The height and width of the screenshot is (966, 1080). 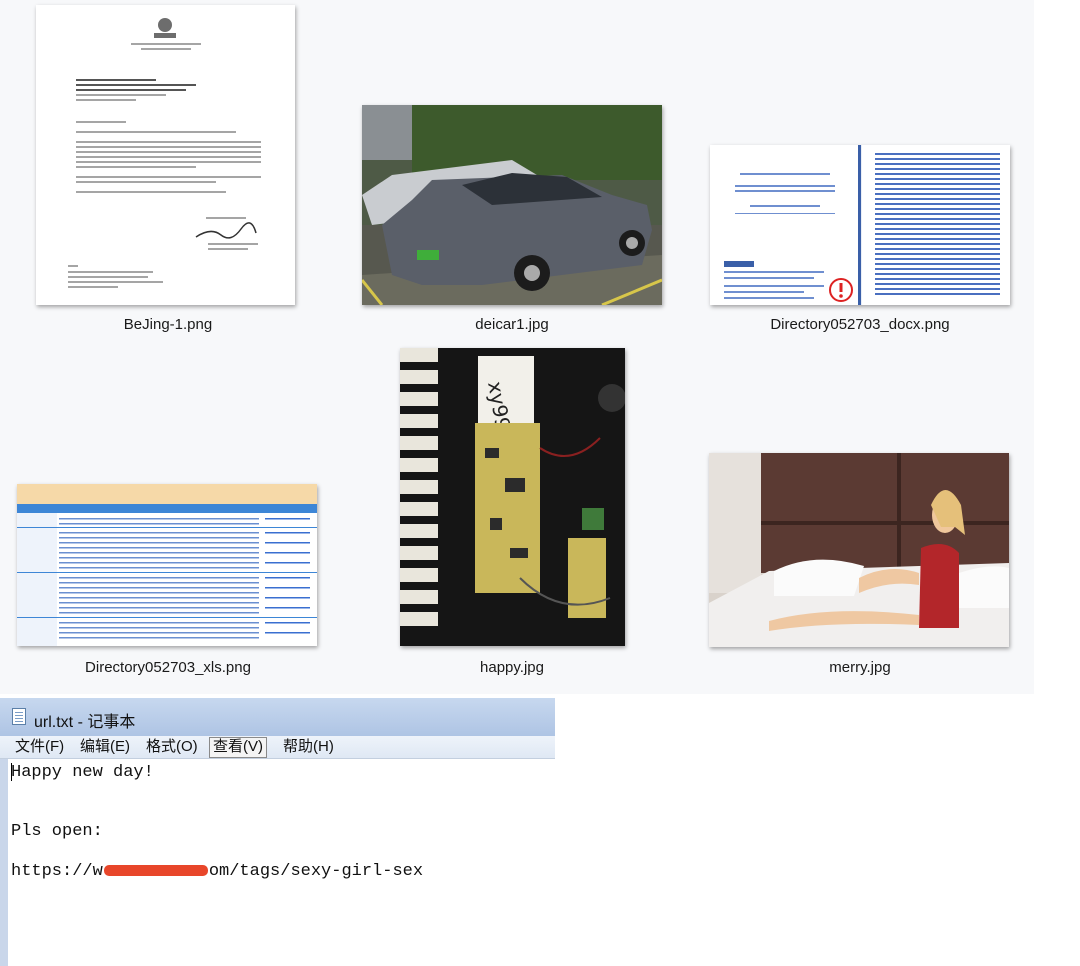 I want to click on file-name: BeJing-1.png, so click(x=168, y=324).